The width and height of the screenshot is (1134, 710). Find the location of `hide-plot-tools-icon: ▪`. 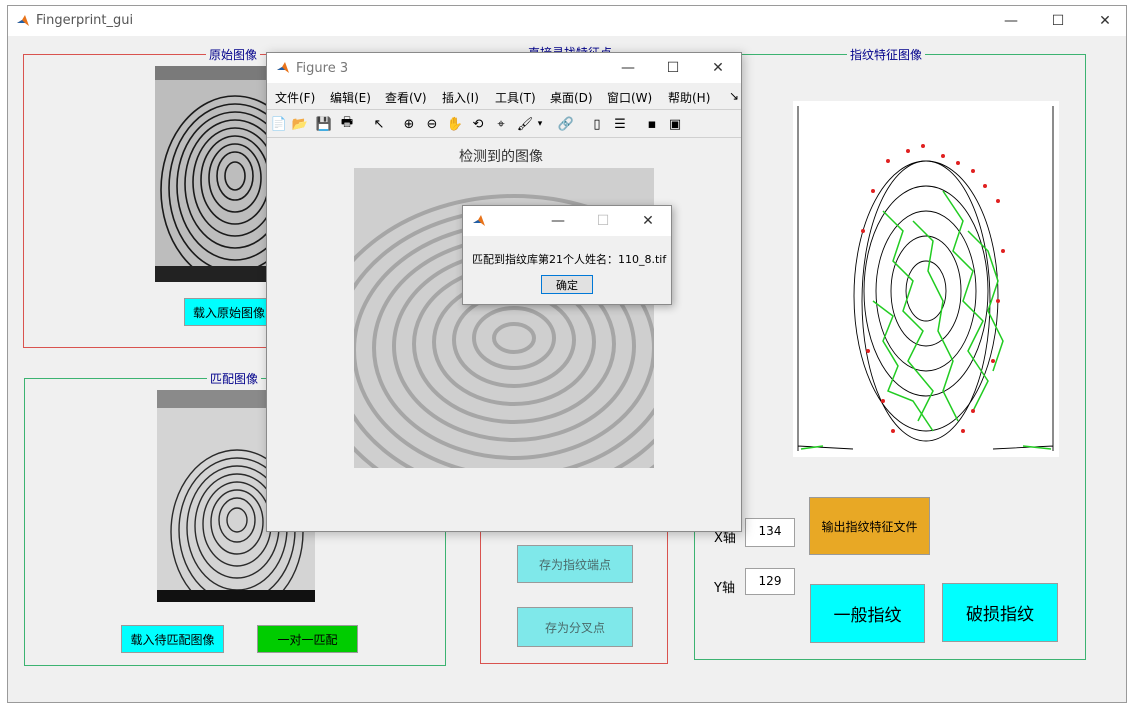

hide-plot-tools-icon: ▪ is located at coordinates (652, 124).